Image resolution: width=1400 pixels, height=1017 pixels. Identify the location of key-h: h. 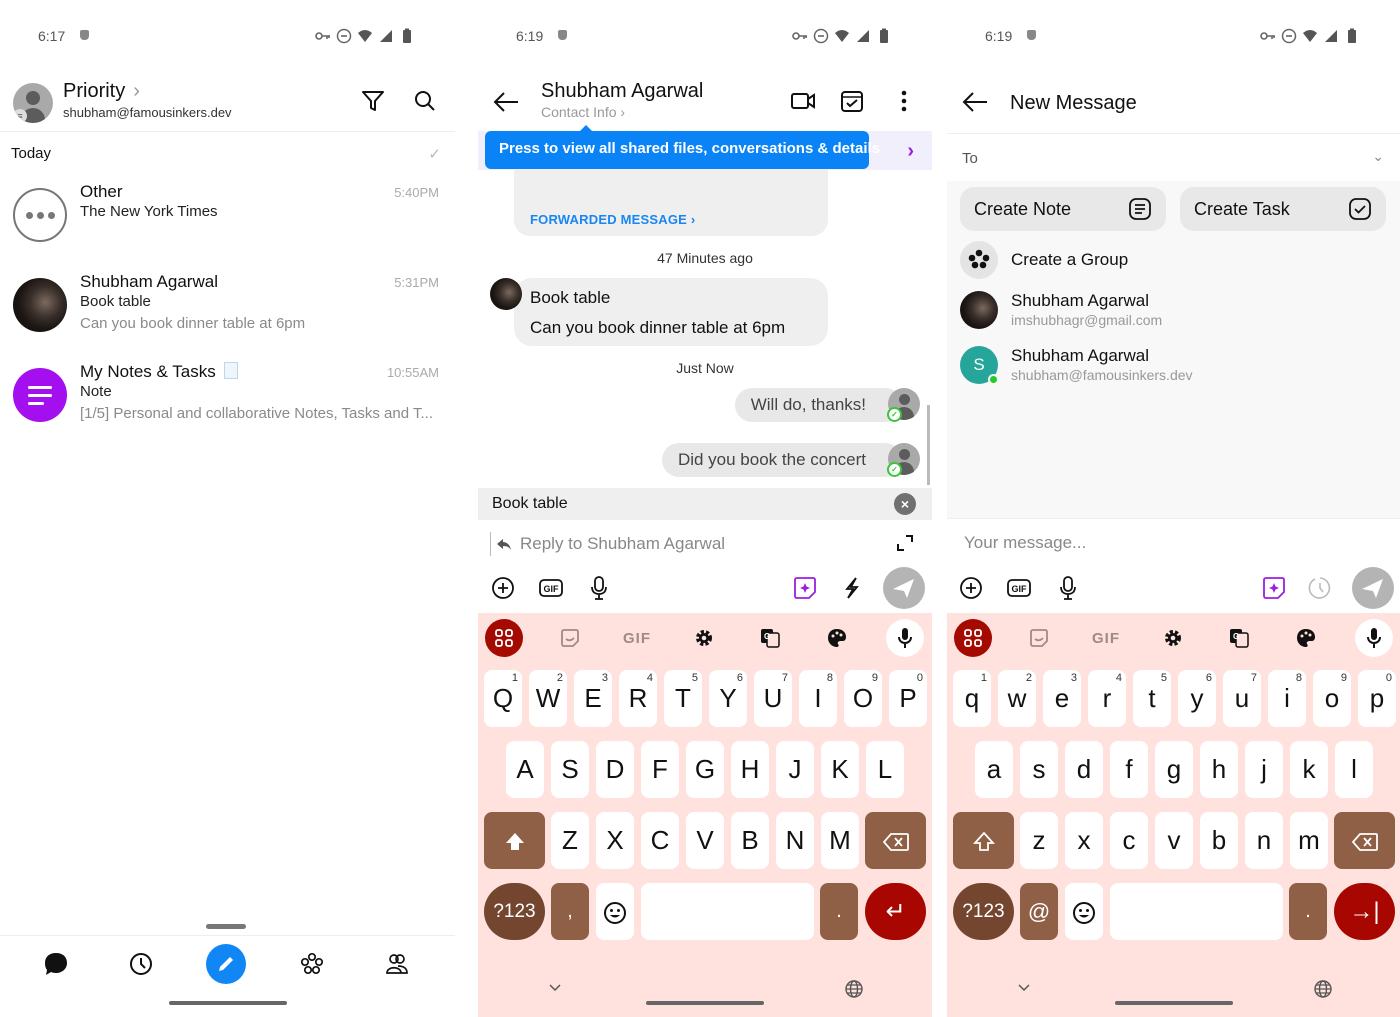
(1219, 769).